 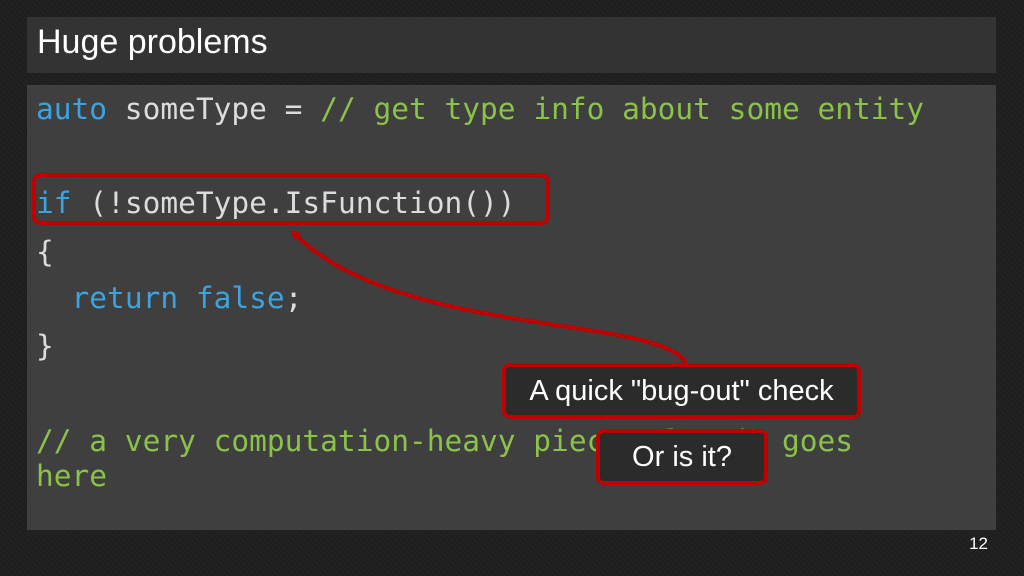 I want to click on page-number: 12, so click(x=978, y=543).